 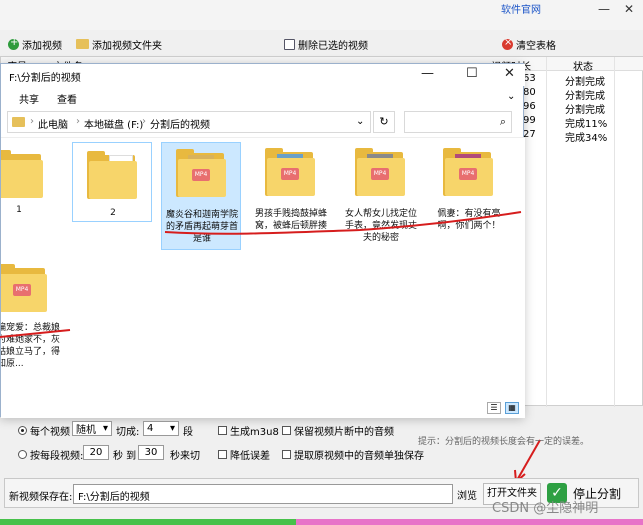 I want to click on clear-table-button: 清空表格, so click(x=529, y=44).